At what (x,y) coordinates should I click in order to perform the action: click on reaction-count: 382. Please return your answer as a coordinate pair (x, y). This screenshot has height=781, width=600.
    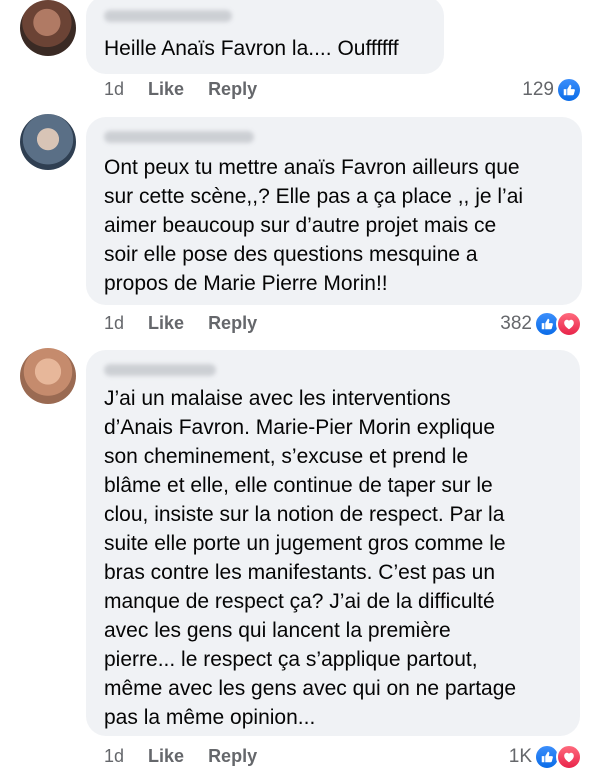
    Looking at the image, I should click on (516, 323).